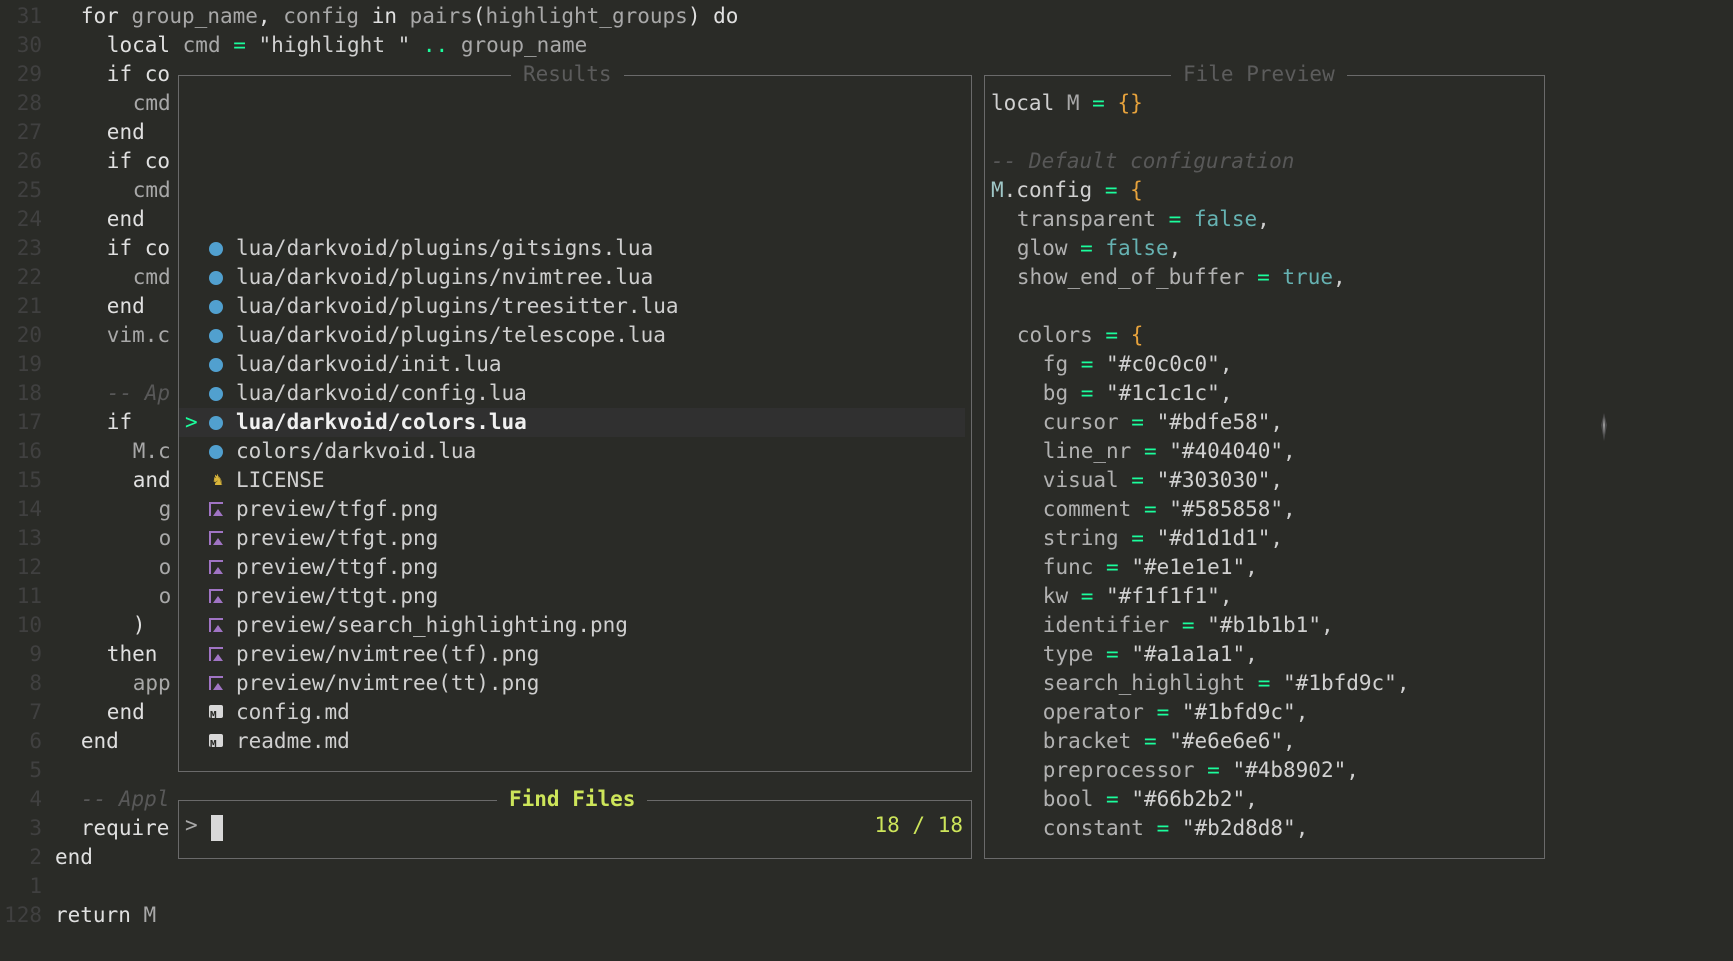  Describe the element at coordinates (572, 422) in the screenshot. I see `result-item: > lua/darkvoid/colors.lua` at that location.